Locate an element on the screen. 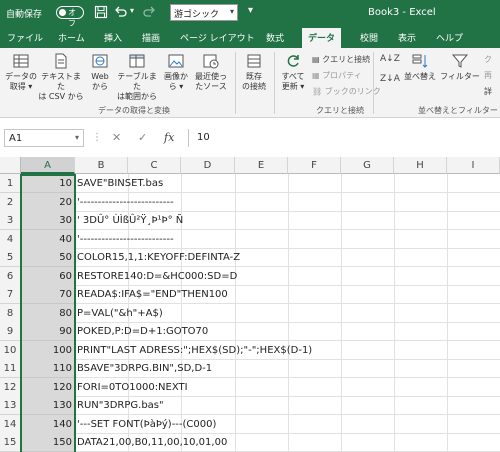 The width and height of the screenshot is (500, 452). cancel-icon: ✕ is located at coordinates (116, 137).